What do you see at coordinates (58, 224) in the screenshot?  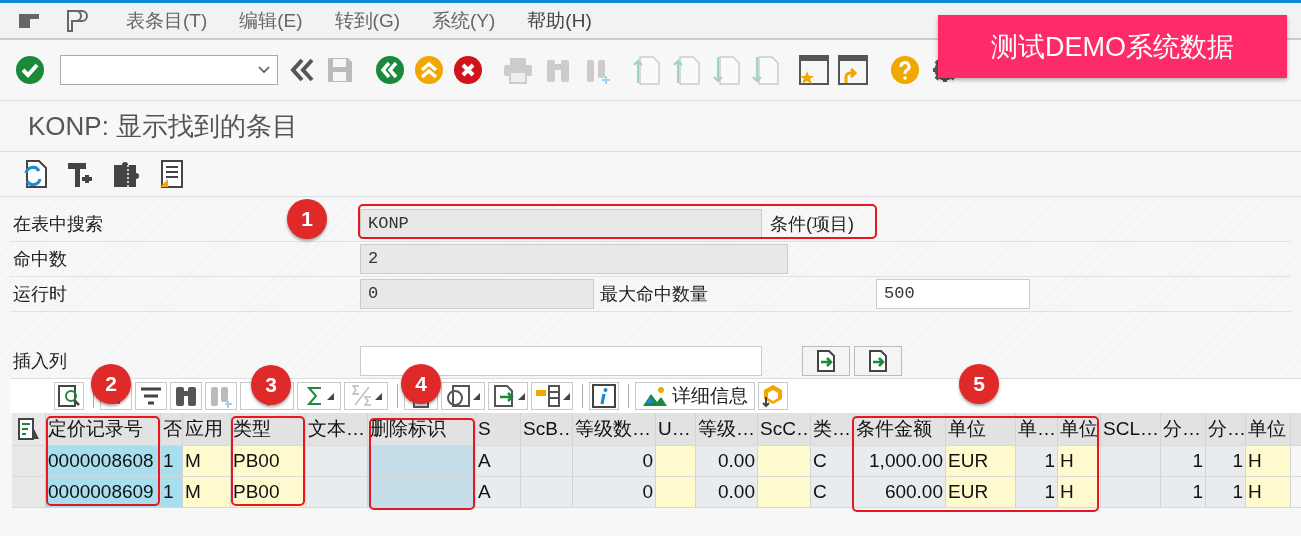 I see `field-label: 在表中搜索` at bounding box center [58, 224].